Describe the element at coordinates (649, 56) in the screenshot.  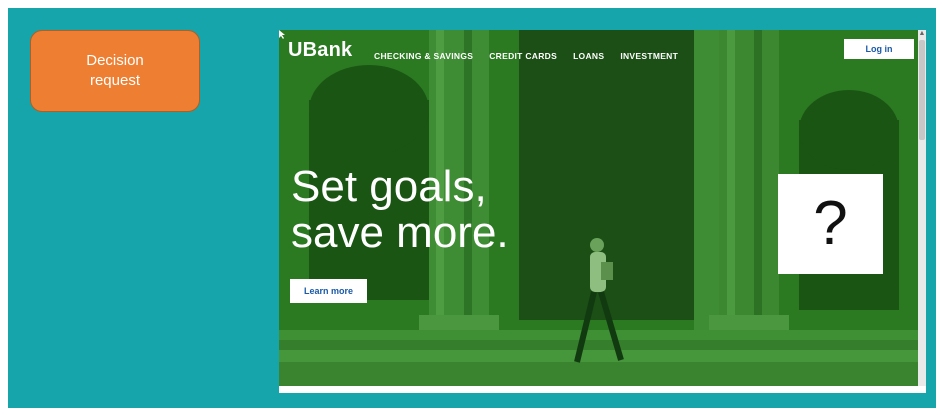
I see `nav-investment: INVESTMENT` at that location.